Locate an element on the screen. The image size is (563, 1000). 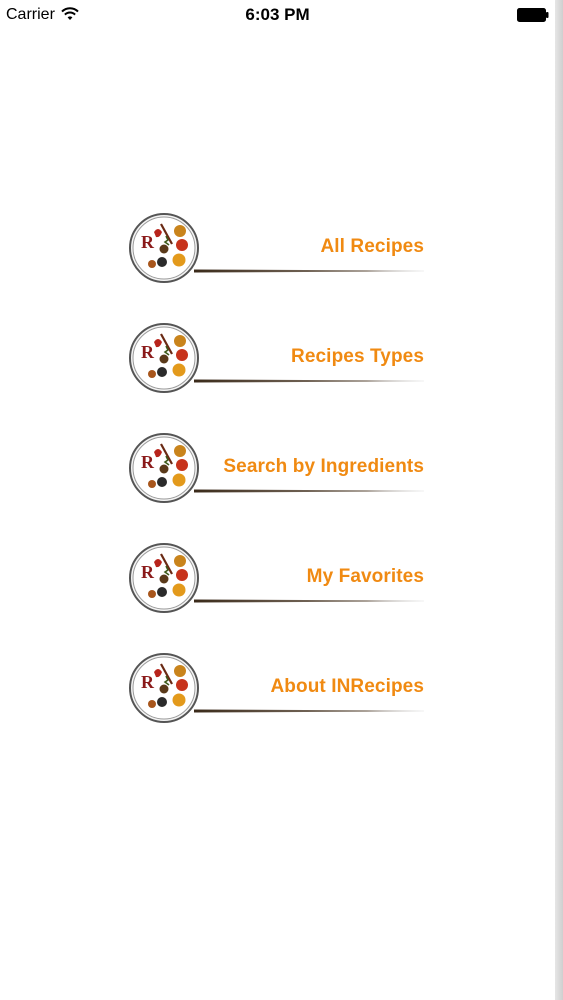
menu-item-label: Recipes Types is located at coordinates (357, 356).